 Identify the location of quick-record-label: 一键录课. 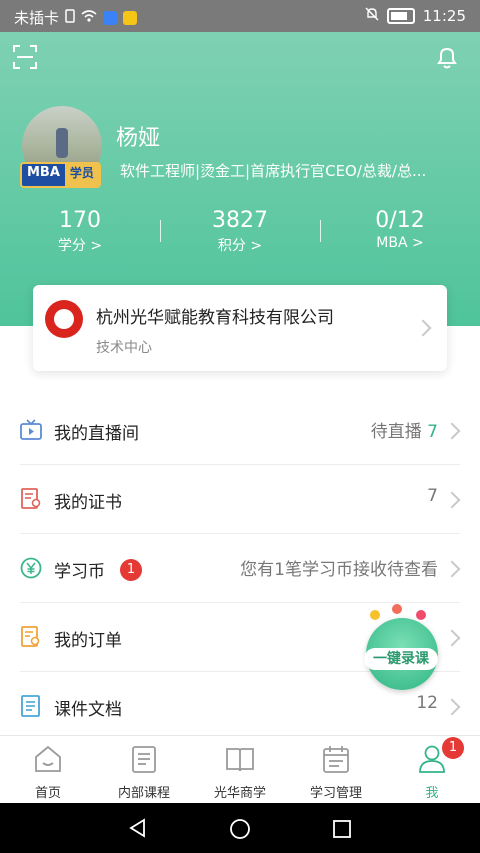
(401, 659).